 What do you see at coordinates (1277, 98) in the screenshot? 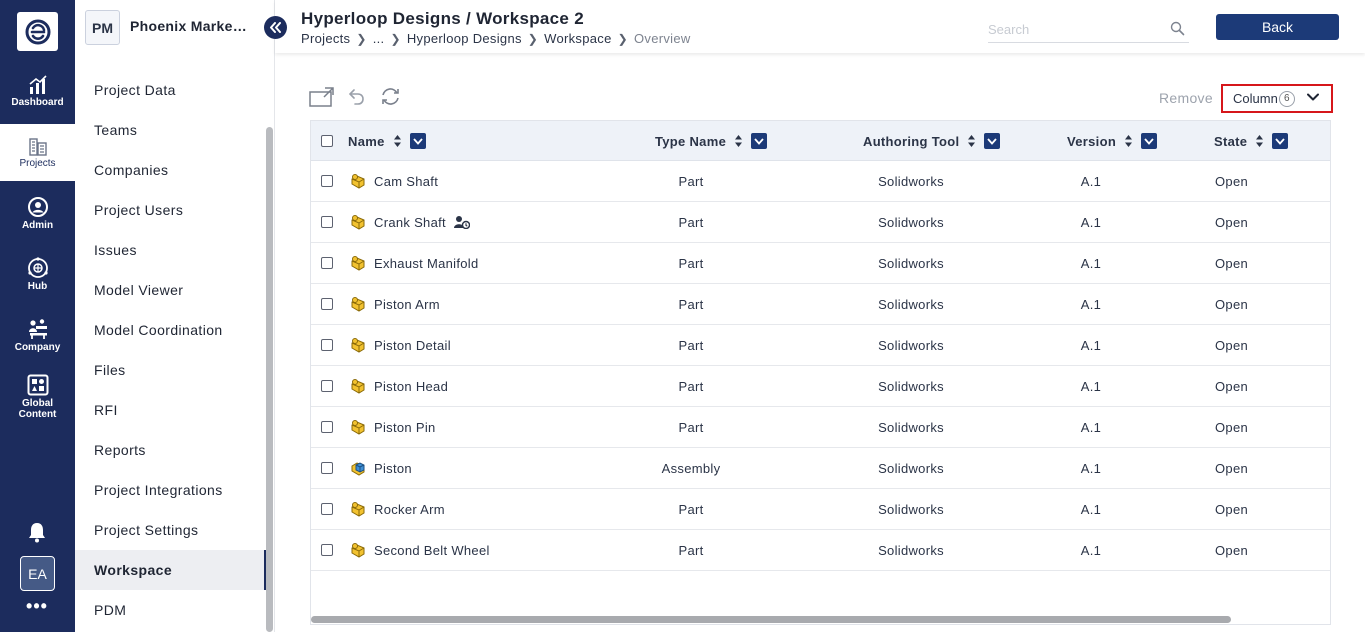
I see `column-selector-button: Column 6` at bounding box center [1277, 98].